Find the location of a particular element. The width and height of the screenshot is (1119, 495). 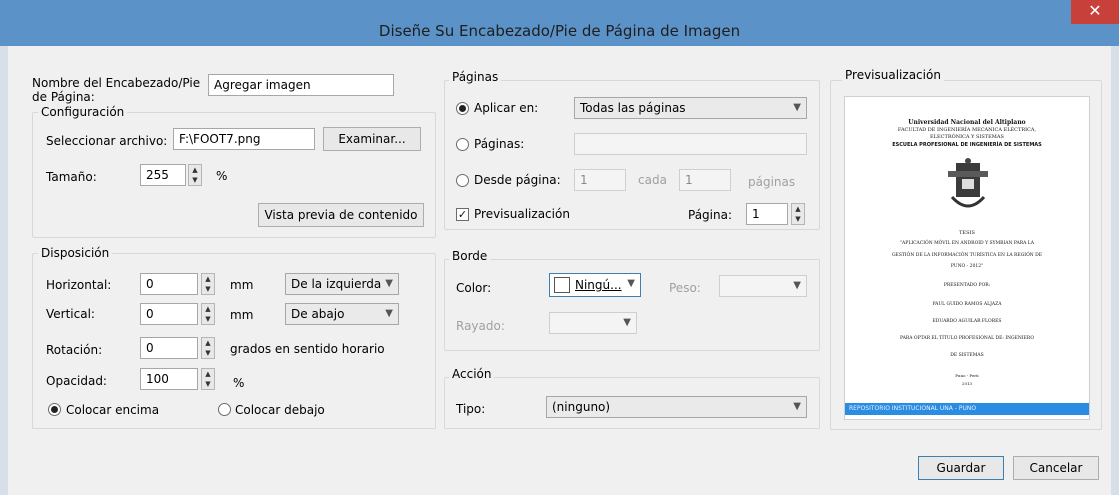

preview-year: 2013 is located at coordinates (967, 383).